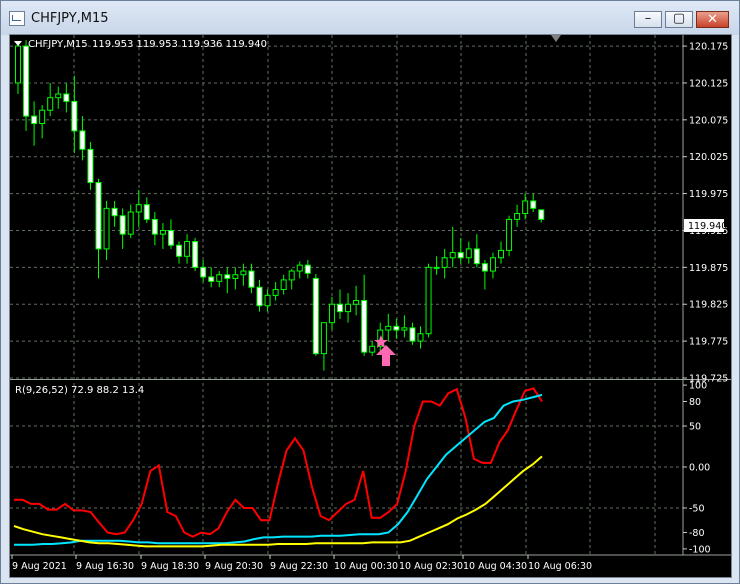 The image size is (740, 584). What do you see at coordinates (70, 18) in the screenshot?
I see `window-title: CHFJPY,M15` at bounding box center [70, 18].